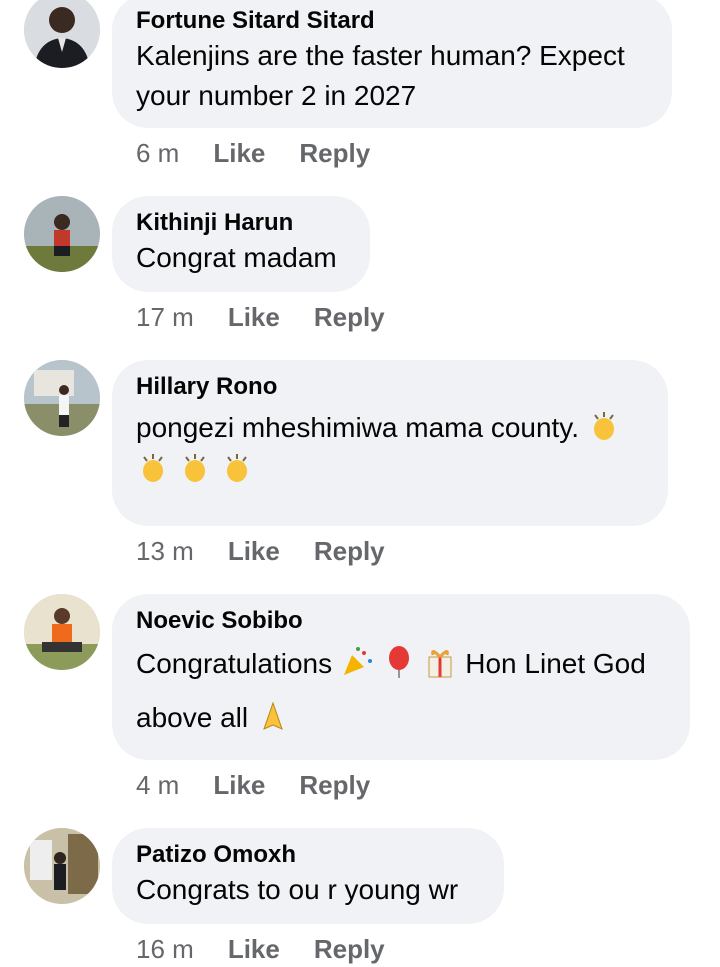 This screenshot has width=720, height=967. I want to click on comment-text-line: Congratulations Hon Linet God, so click(401, 664).